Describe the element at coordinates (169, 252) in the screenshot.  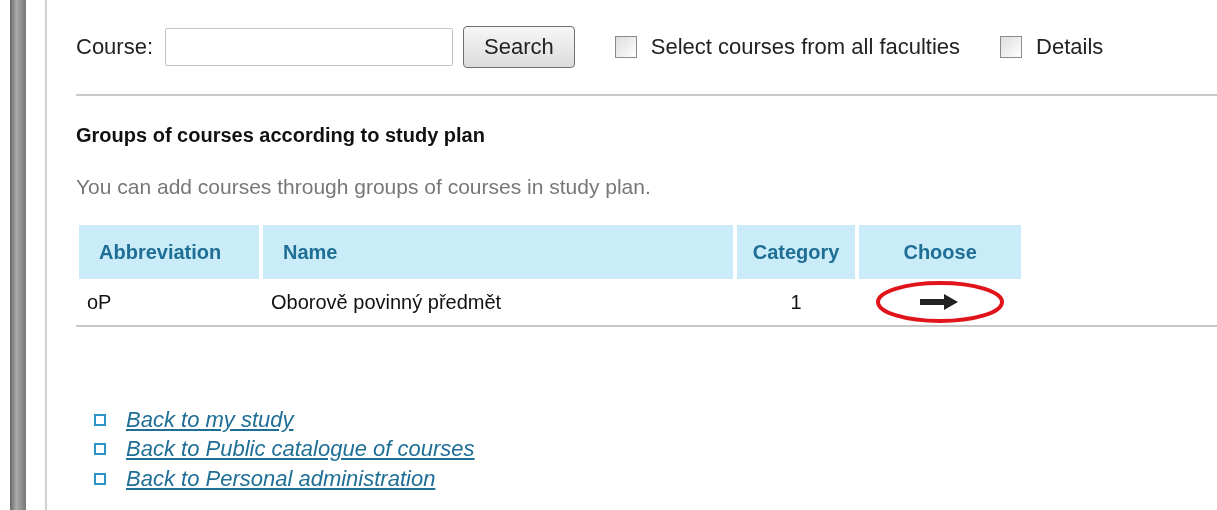
I see `column-header: Abbreviation` at that location.